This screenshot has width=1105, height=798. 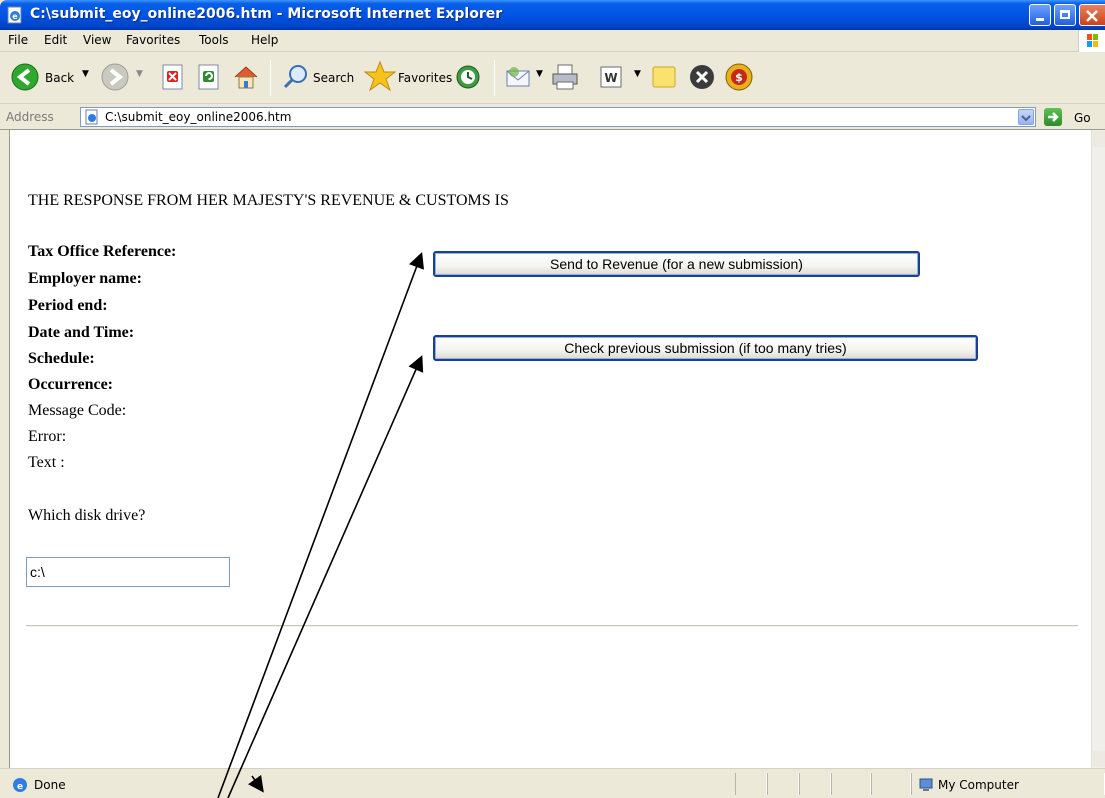 I want to click on restore-button, so click(x=1065, y=15).